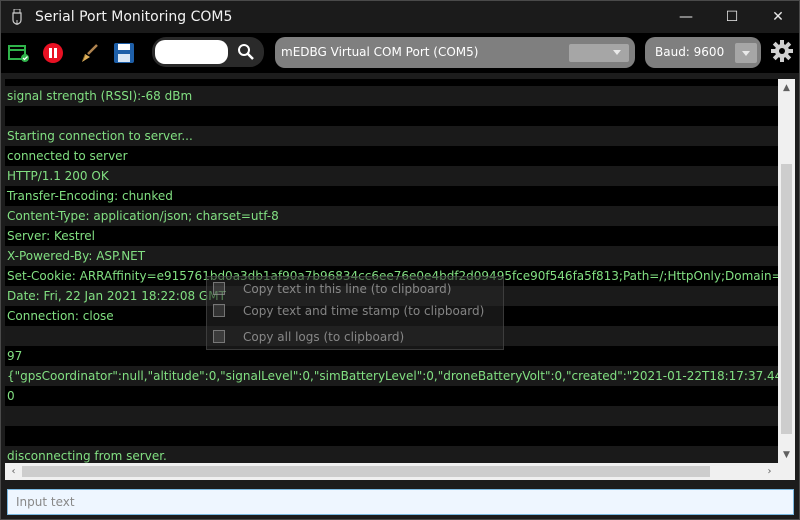  What do you see at coordinates (732, 17) in the screenshot?
I see `maximize-button: ☐` at bounding box center [732, 17].